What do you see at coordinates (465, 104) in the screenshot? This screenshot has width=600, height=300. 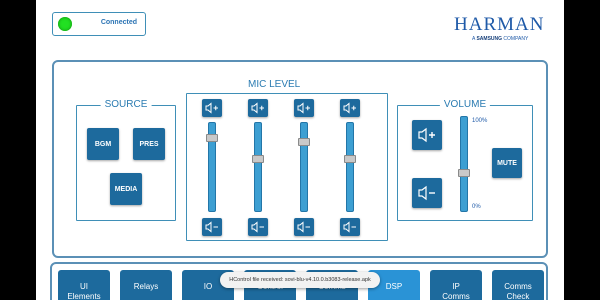 I see `volume-title: VOLUME` at bounding box center [465, 104].